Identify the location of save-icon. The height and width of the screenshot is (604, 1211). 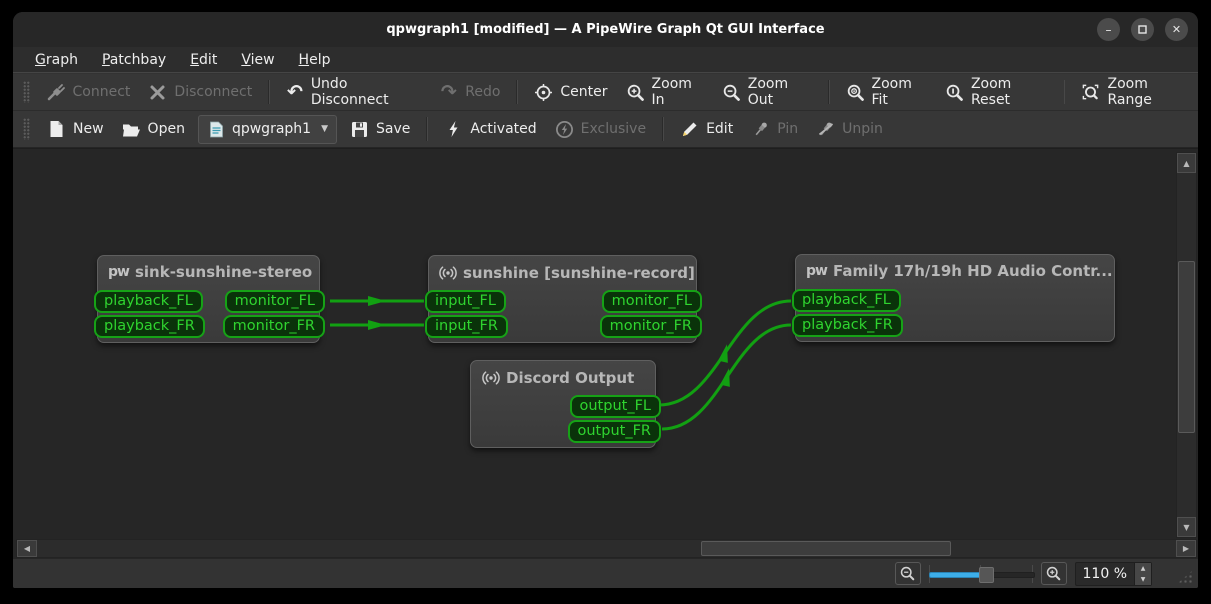
(359, 129).